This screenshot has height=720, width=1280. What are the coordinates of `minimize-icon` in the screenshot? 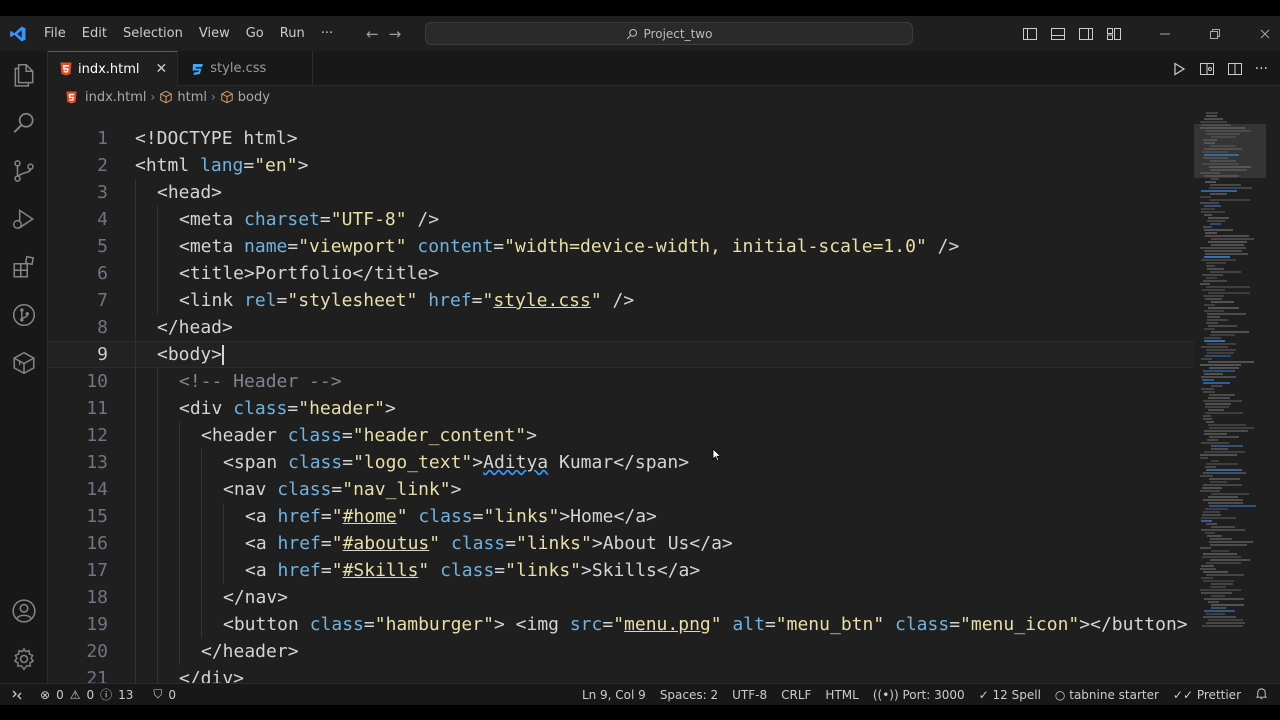 It's located at (1165, 34).